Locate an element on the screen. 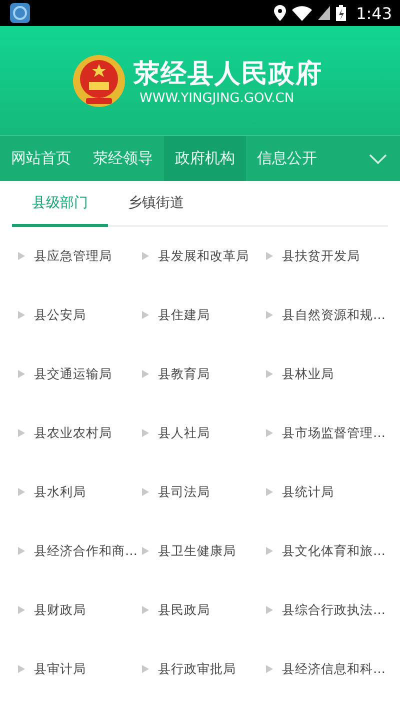 The image size is (400, 710). battery-icon is located at coordinates (341, 13).